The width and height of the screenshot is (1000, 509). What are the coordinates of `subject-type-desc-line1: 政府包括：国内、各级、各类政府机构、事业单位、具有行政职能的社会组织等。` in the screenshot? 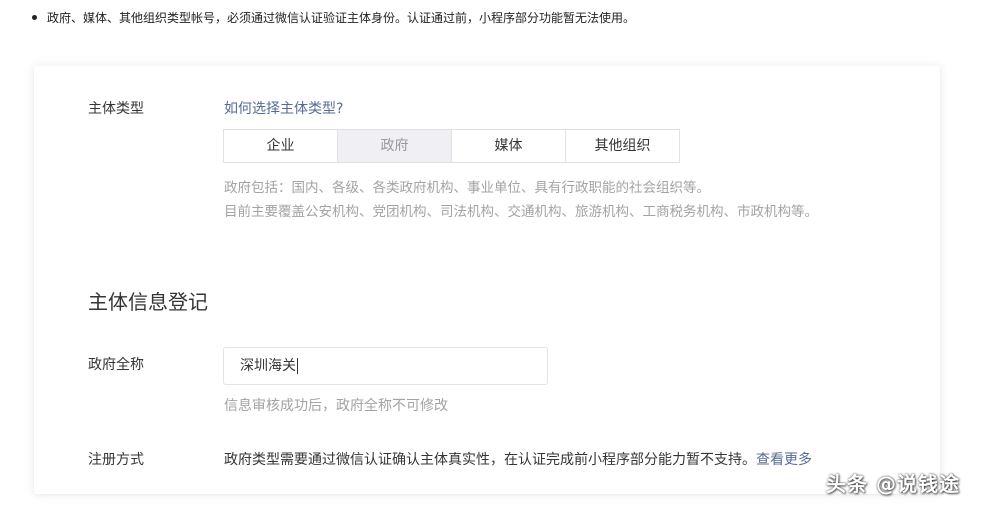 It's located at (467, 188).